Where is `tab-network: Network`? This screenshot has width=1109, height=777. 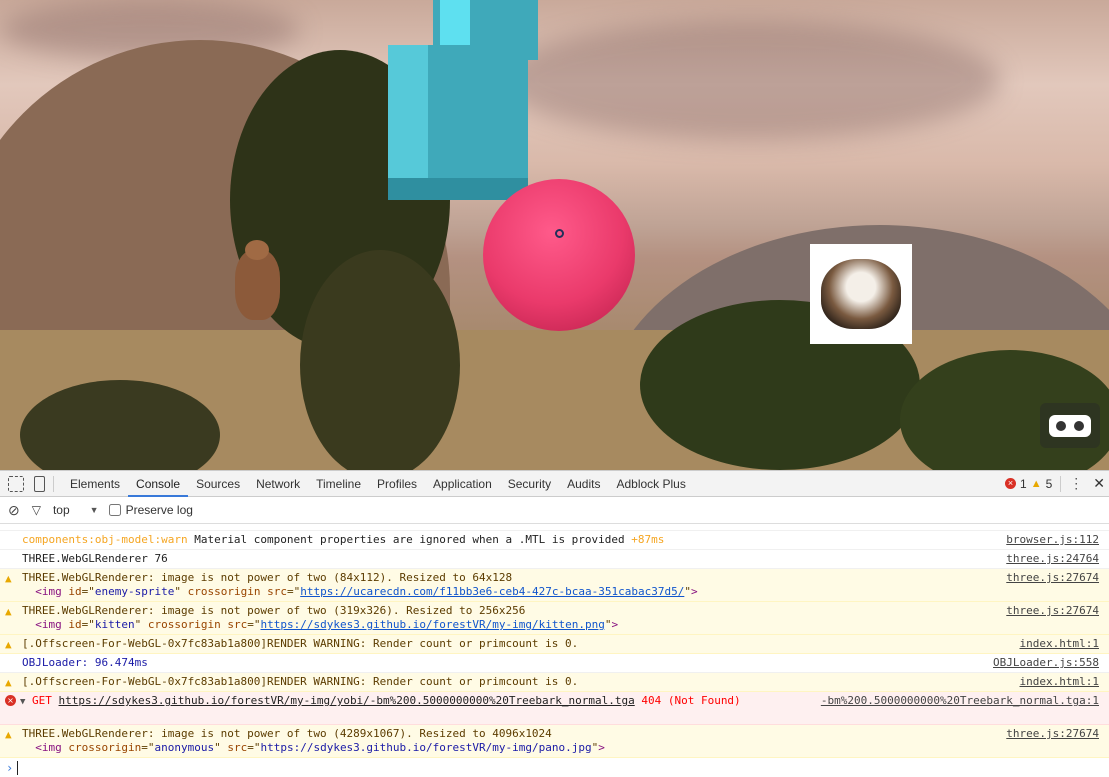
tab-network: Network is located at coordinates (278, 484).